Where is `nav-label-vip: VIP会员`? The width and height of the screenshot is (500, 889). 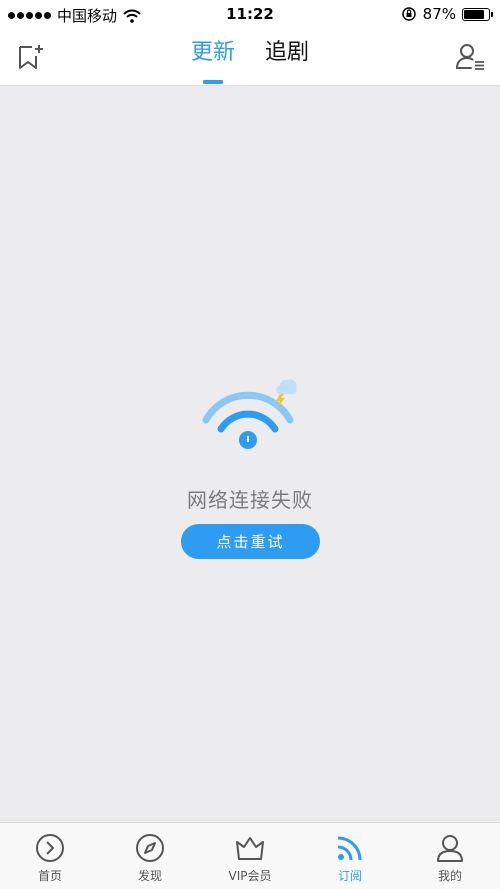
nav-label-vip: VIP会员 is located at coordinates (250, 876).